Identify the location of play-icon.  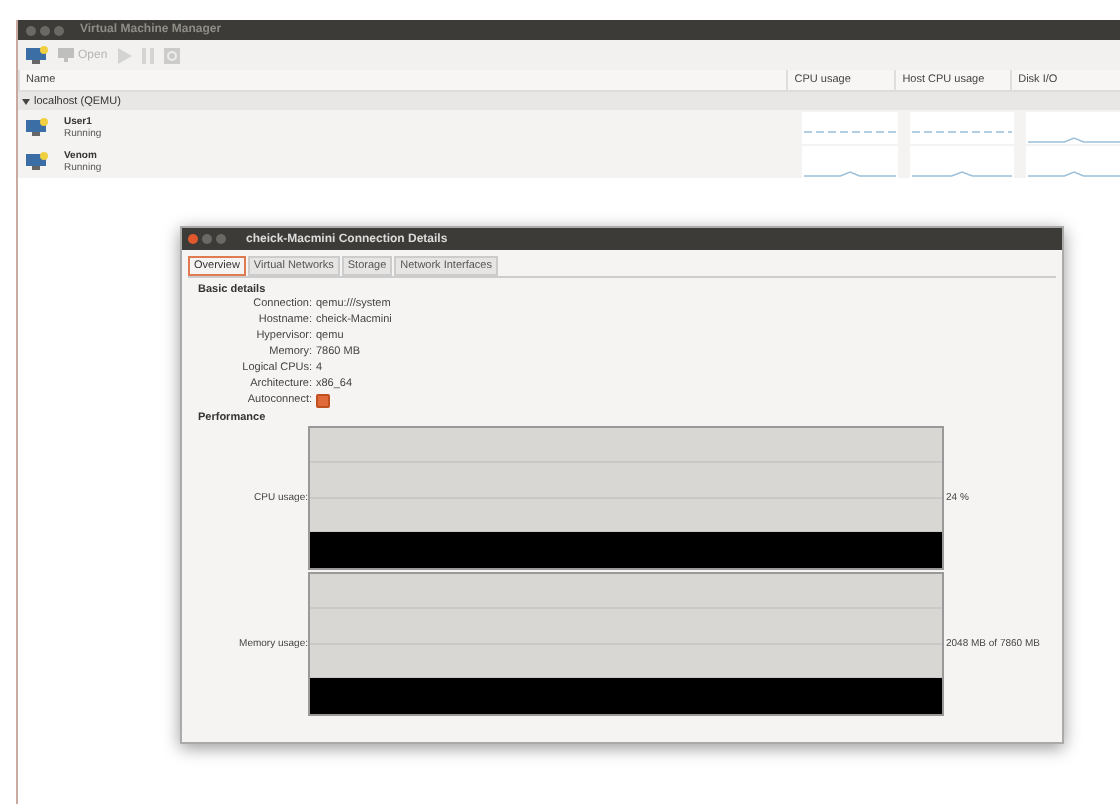
(124, 55).